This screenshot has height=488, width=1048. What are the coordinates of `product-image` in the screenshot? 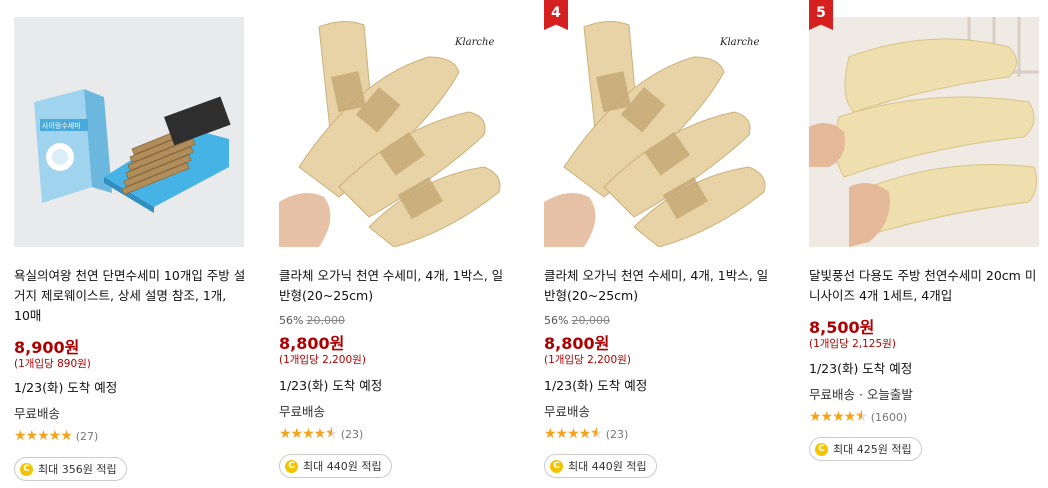 It's located at (924, 132).